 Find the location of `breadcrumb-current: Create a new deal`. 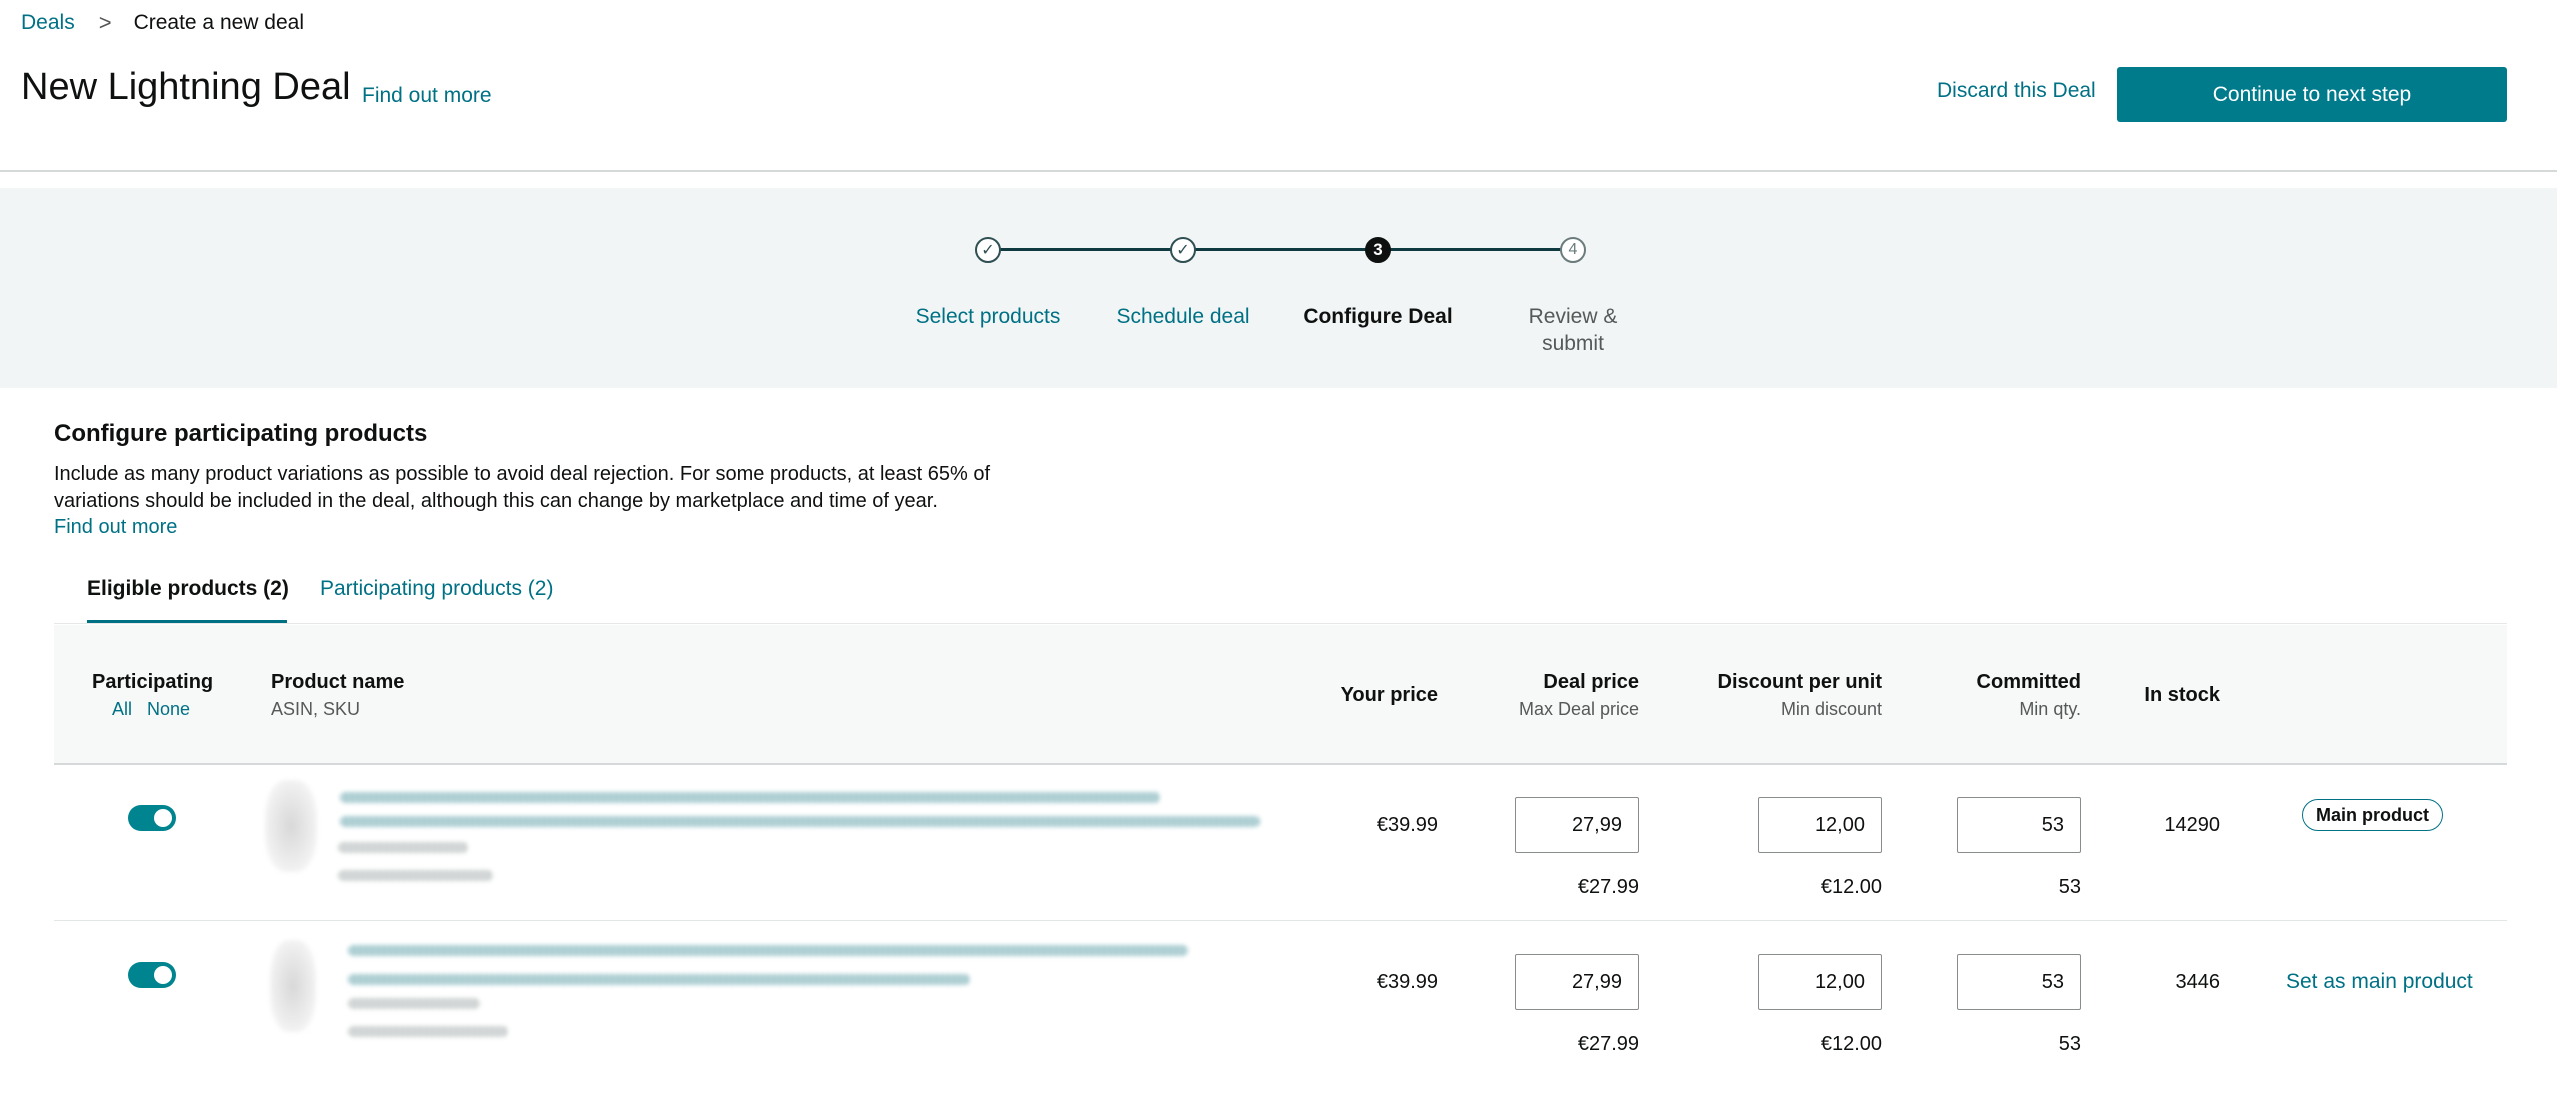

breadcrumb-current: Create a new deal is located at coordinates (219, 22).